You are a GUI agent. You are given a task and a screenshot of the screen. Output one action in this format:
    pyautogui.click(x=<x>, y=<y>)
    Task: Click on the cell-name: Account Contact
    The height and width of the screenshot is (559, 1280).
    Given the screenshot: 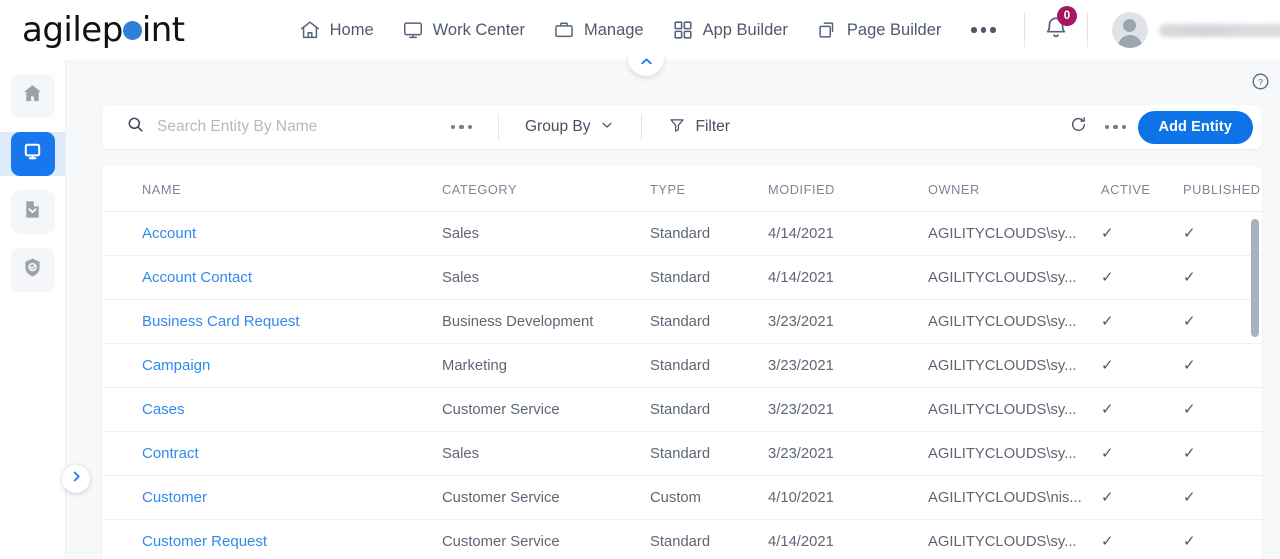 What is the action you would take?
    pyautogui.click(x=272, y=277)
    